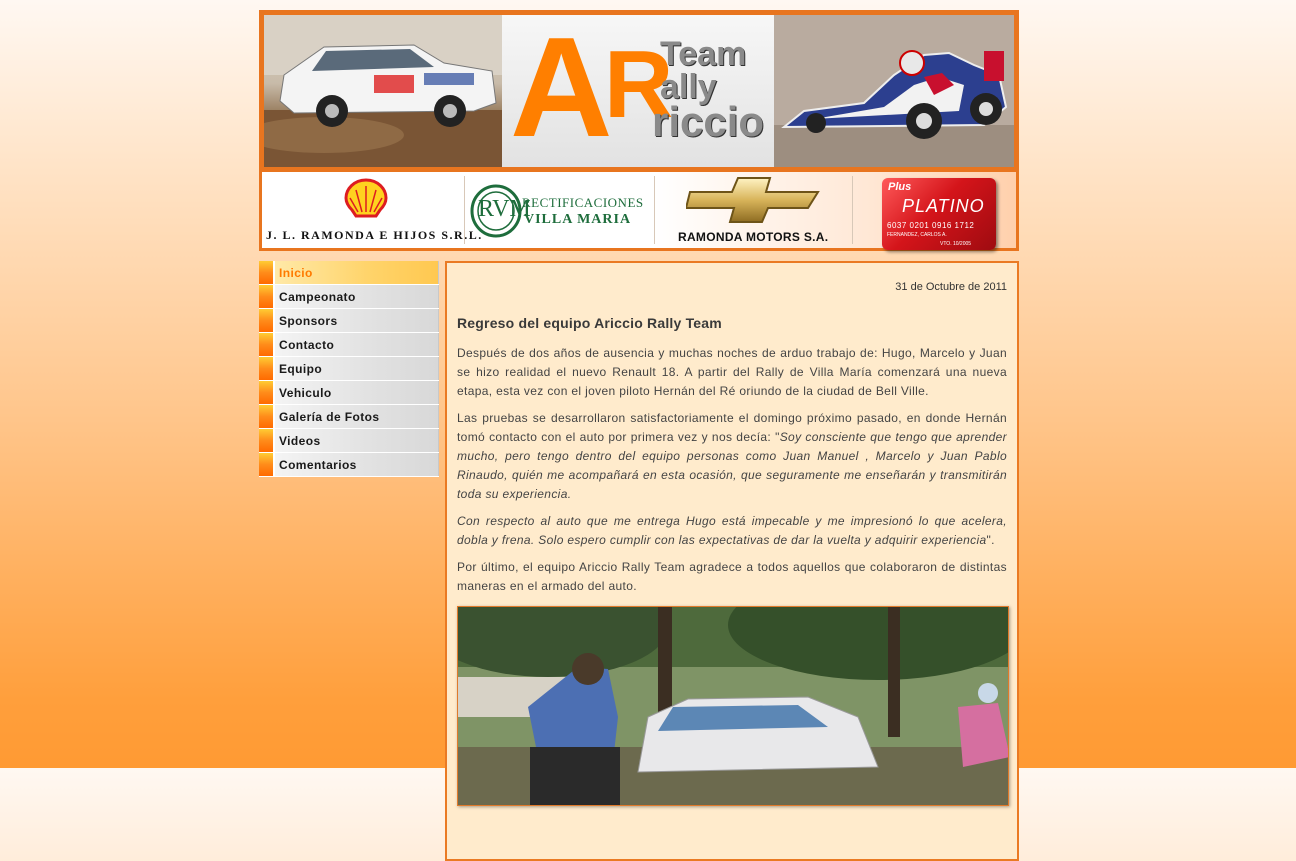 The image size is (1296, 861). Describe the element at coordinates (583, 202) in the screenshot. I see `rvm-line-1: RECTIFICACIONES` at that location.